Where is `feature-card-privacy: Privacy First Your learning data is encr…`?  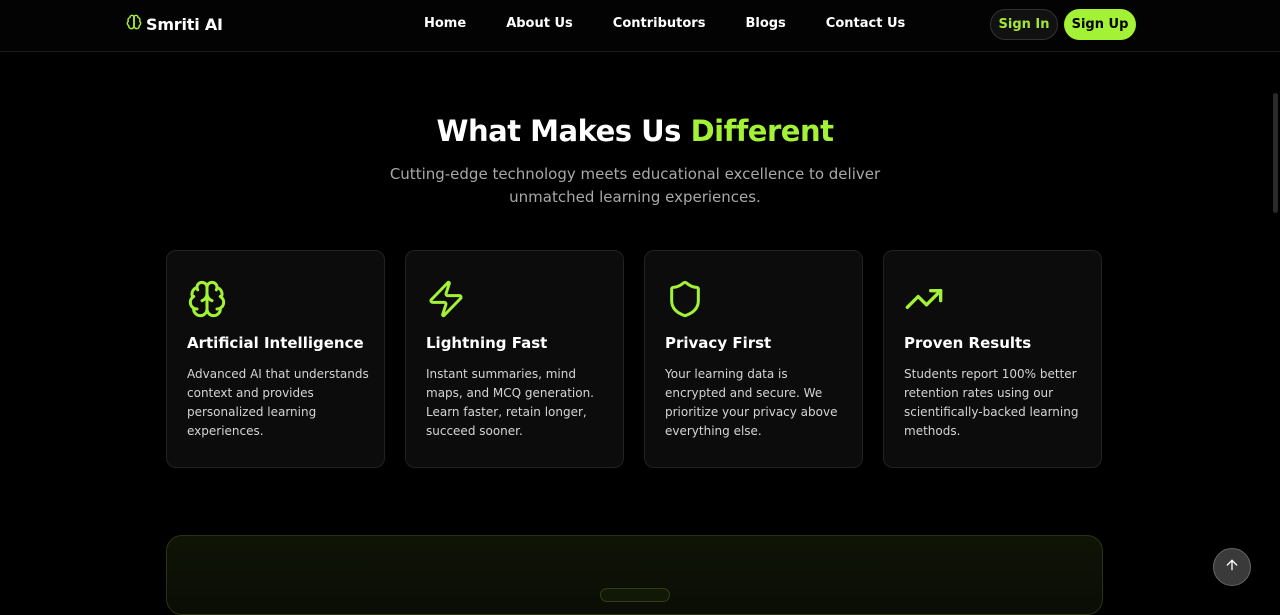
feature-card-privacy: Privacy First Your learning data is encr… is located at coordinates (753, 359).